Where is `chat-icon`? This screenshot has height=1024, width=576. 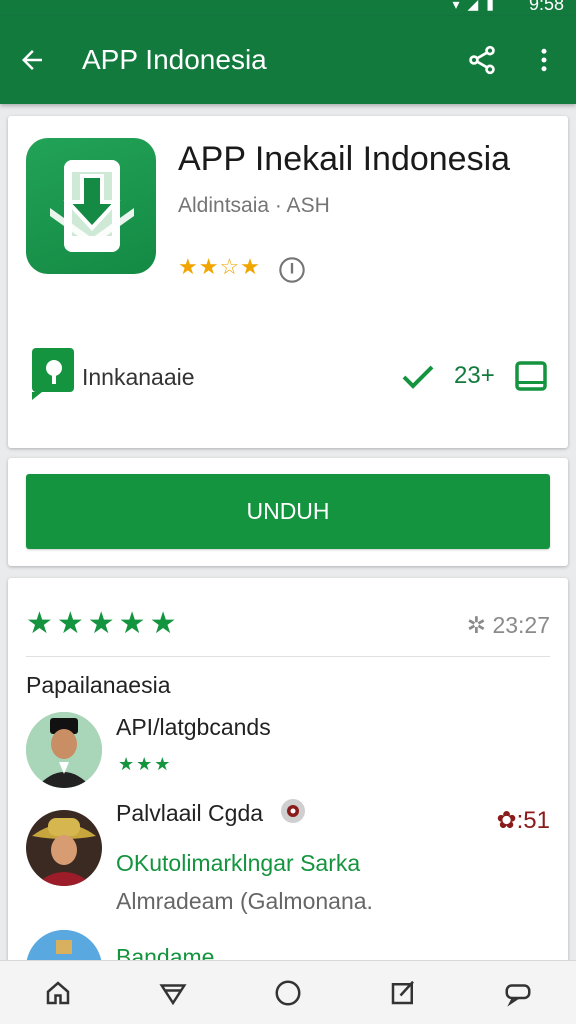
chat-icon is located at coordinates (518, 995).